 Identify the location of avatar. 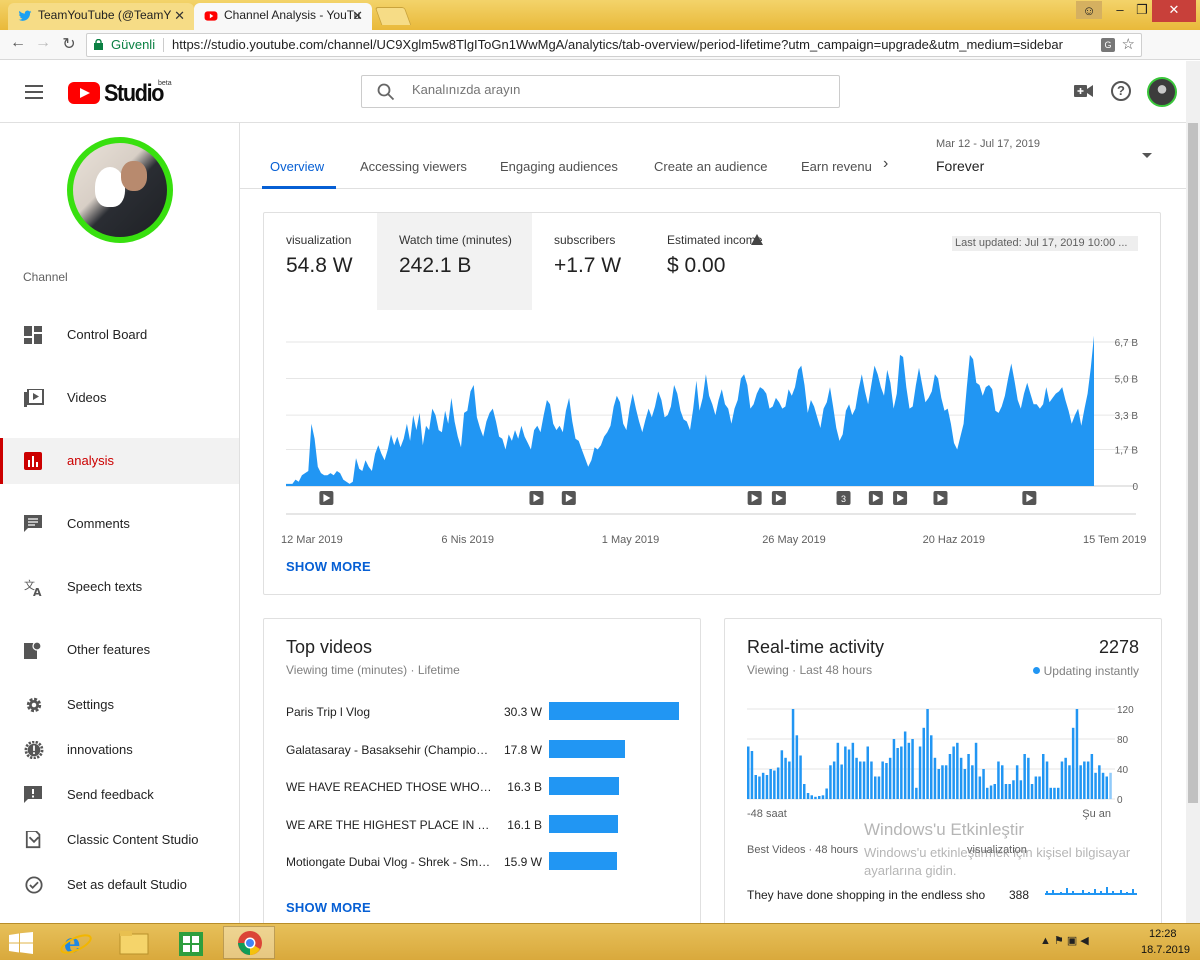
(1162, 92).